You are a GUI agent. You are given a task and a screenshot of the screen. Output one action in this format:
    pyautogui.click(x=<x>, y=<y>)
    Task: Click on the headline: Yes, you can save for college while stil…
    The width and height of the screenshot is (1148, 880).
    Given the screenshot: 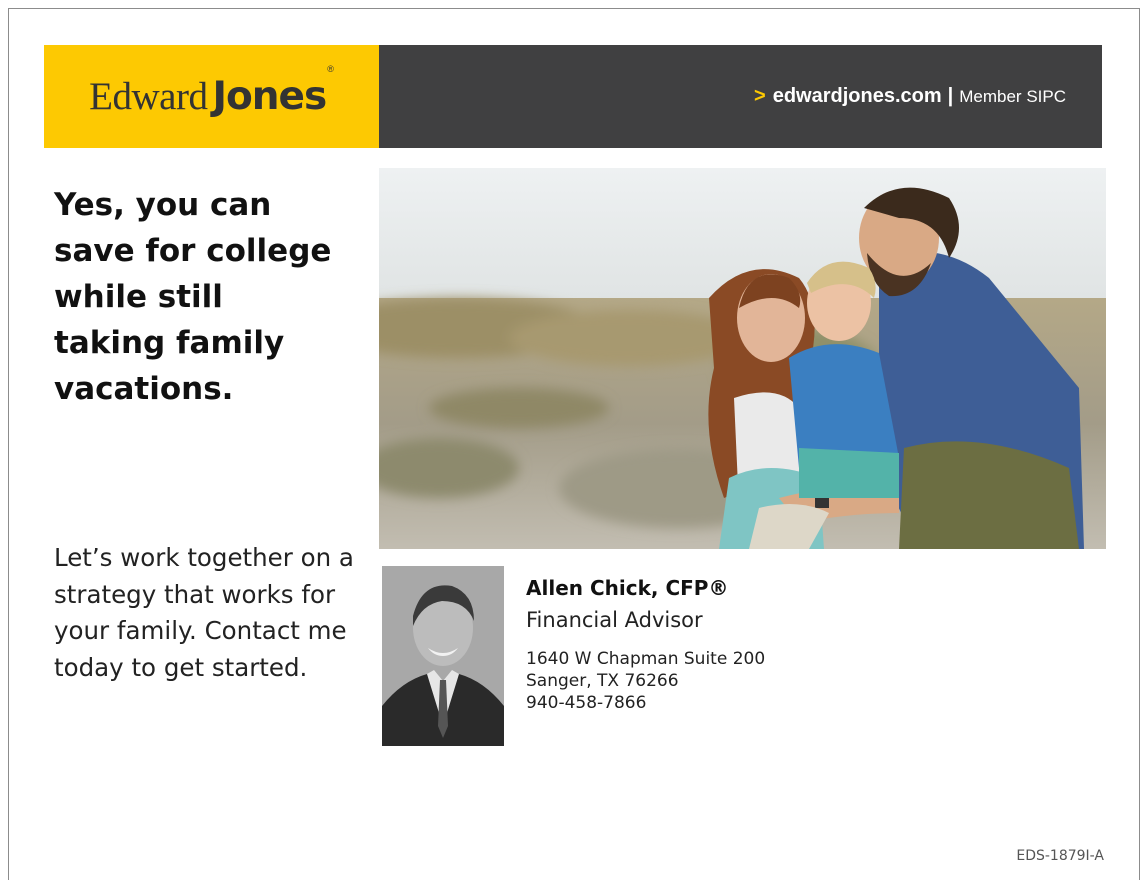 What is the action you would take?
    pyautogui.click(x=193, y=297)
    